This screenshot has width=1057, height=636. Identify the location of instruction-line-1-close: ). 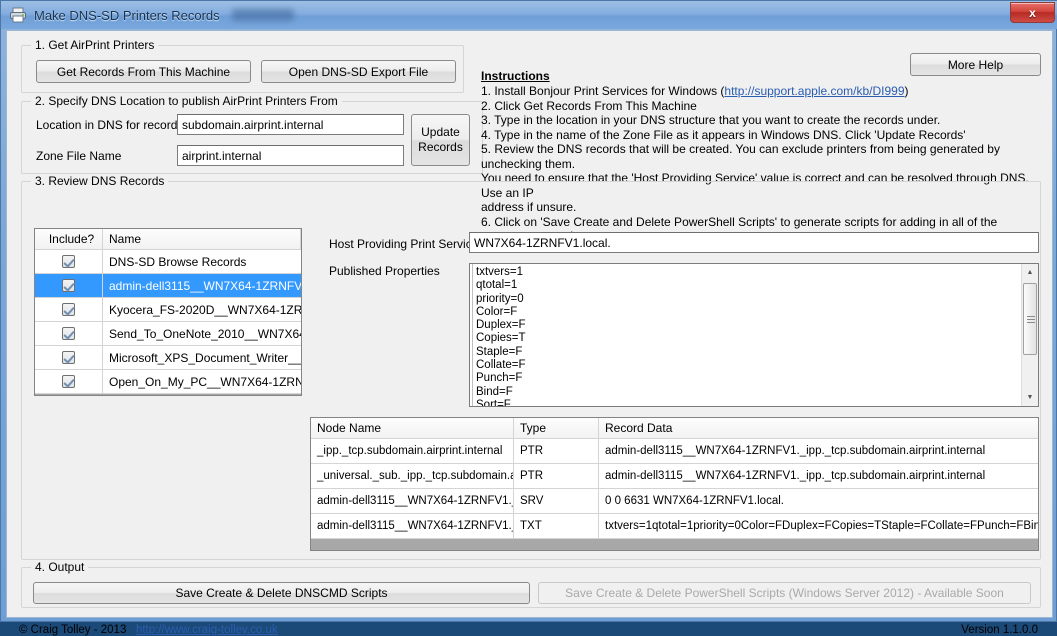
(906, 91).